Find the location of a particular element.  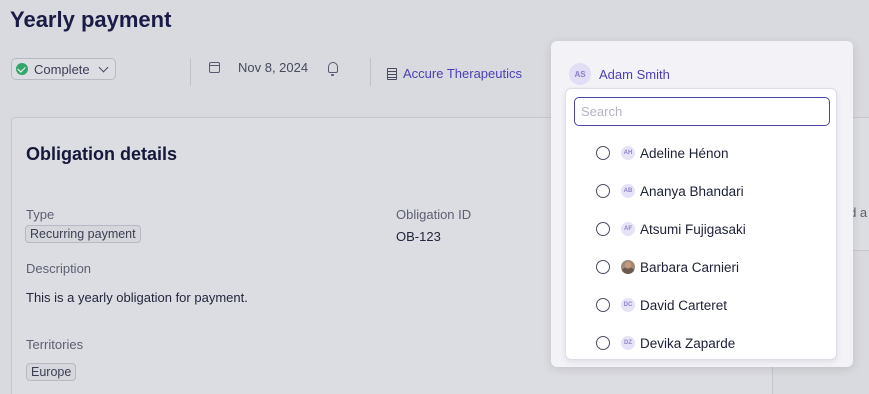

type-tag: Recurring payment is located at coordinates (83, 234).